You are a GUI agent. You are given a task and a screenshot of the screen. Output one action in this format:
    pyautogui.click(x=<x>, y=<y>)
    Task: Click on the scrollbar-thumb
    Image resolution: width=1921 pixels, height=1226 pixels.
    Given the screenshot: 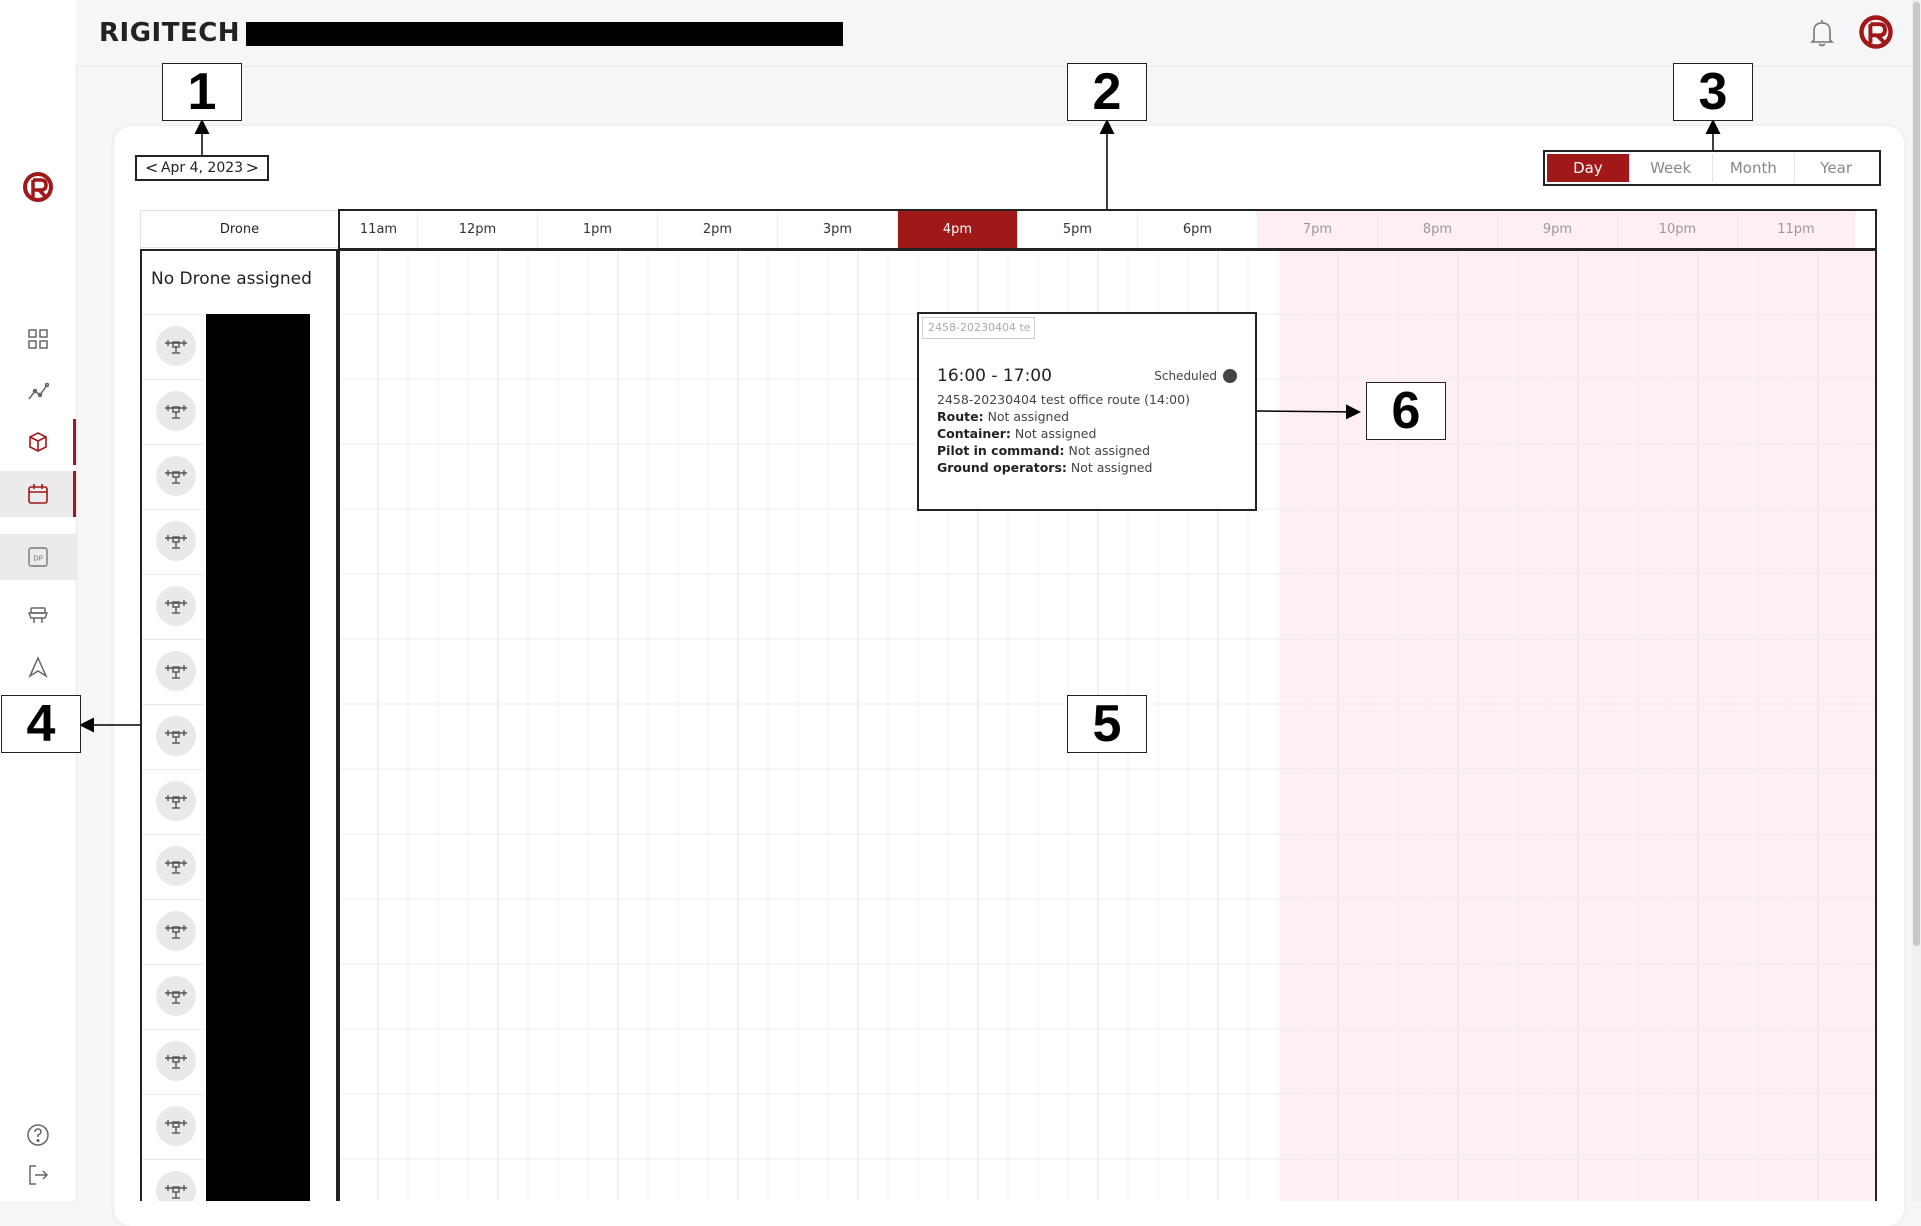 What is the action you would take?
    pyautogui.click(x=1916, y=474)
    